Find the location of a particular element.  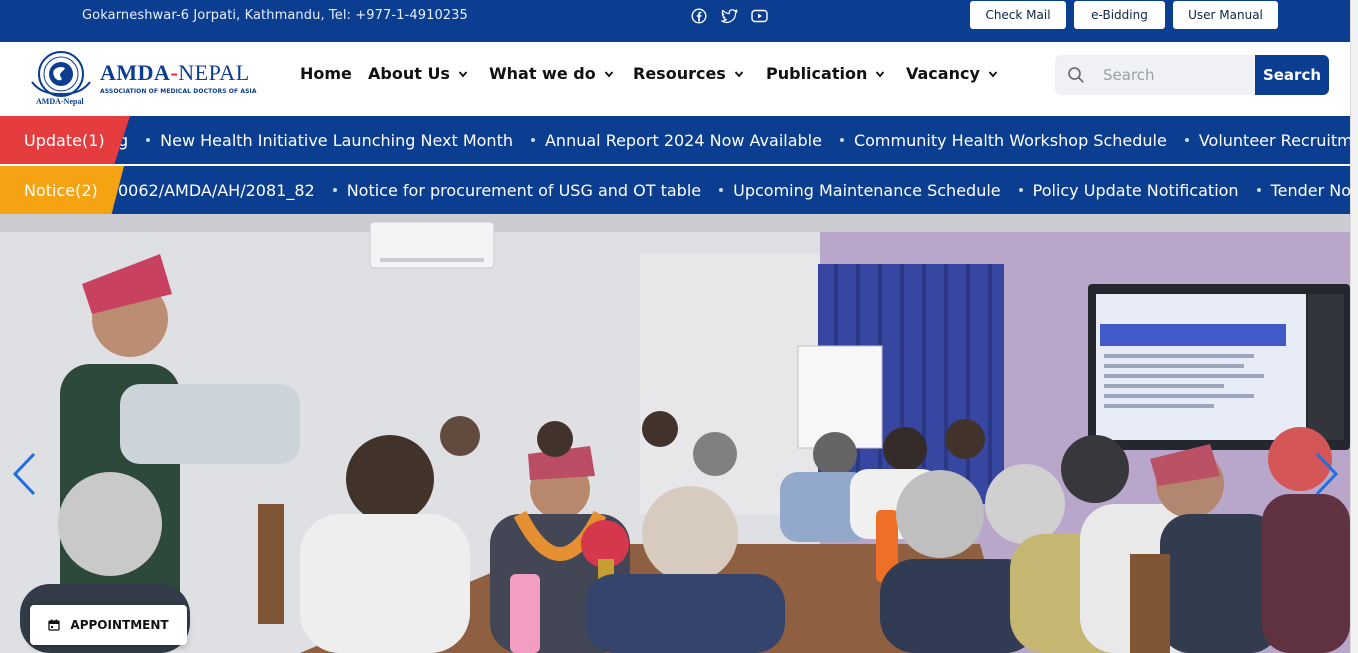

search-input is located at coordinates (1170, 75).